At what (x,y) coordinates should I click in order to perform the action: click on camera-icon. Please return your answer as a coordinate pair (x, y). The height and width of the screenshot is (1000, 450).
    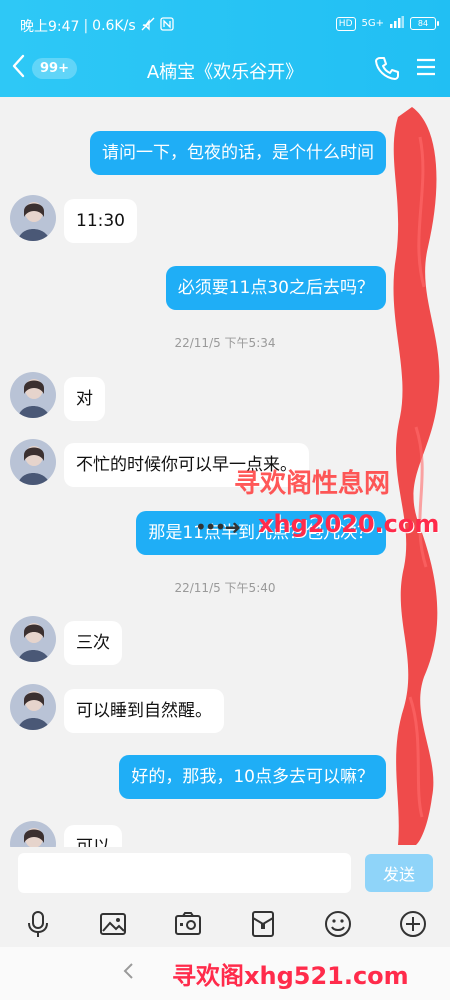
    Looking at the image, I should click on (188, 924).